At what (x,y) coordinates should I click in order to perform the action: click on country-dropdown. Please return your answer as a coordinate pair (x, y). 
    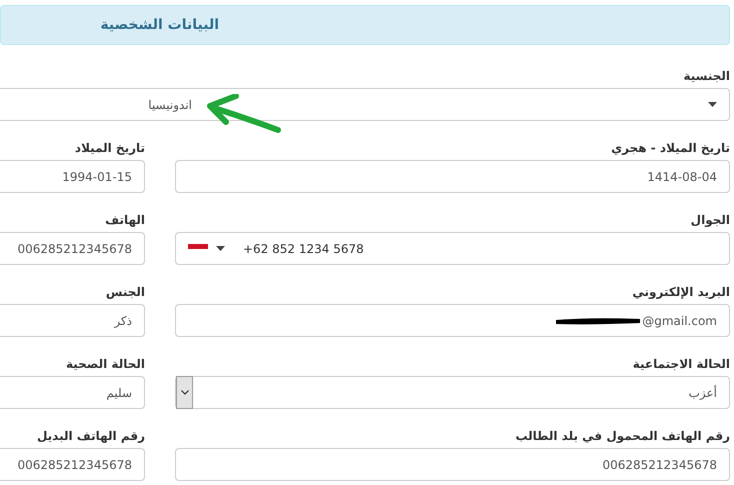
    Looking at the image, I should click on (206, 249).